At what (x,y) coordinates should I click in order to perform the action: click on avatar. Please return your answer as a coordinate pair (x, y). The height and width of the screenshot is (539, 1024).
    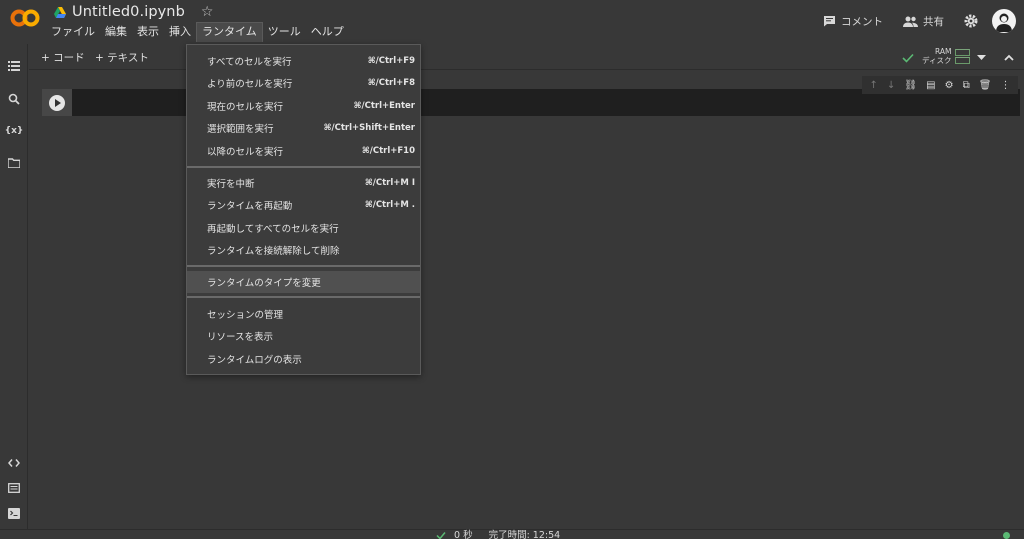
    Looking at the image, I should click on (1004, 21).